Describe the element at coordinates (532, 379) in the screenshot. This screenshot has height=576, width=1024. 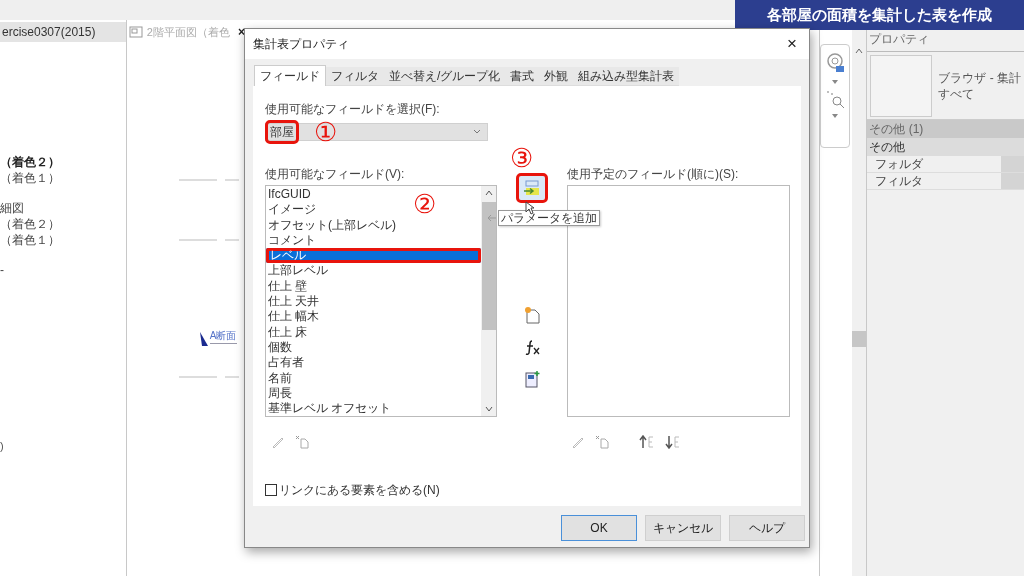
I see `calculator-icon` at that location.